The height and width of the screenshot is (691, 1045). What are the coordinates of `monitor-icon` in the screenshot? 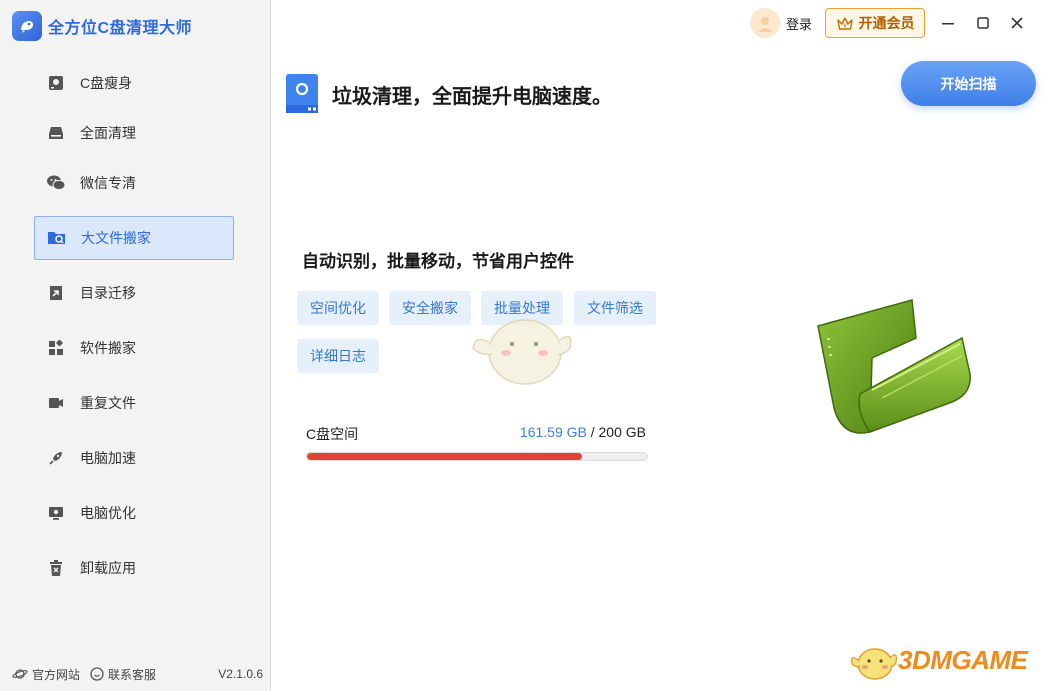 It's located at (56, 513).